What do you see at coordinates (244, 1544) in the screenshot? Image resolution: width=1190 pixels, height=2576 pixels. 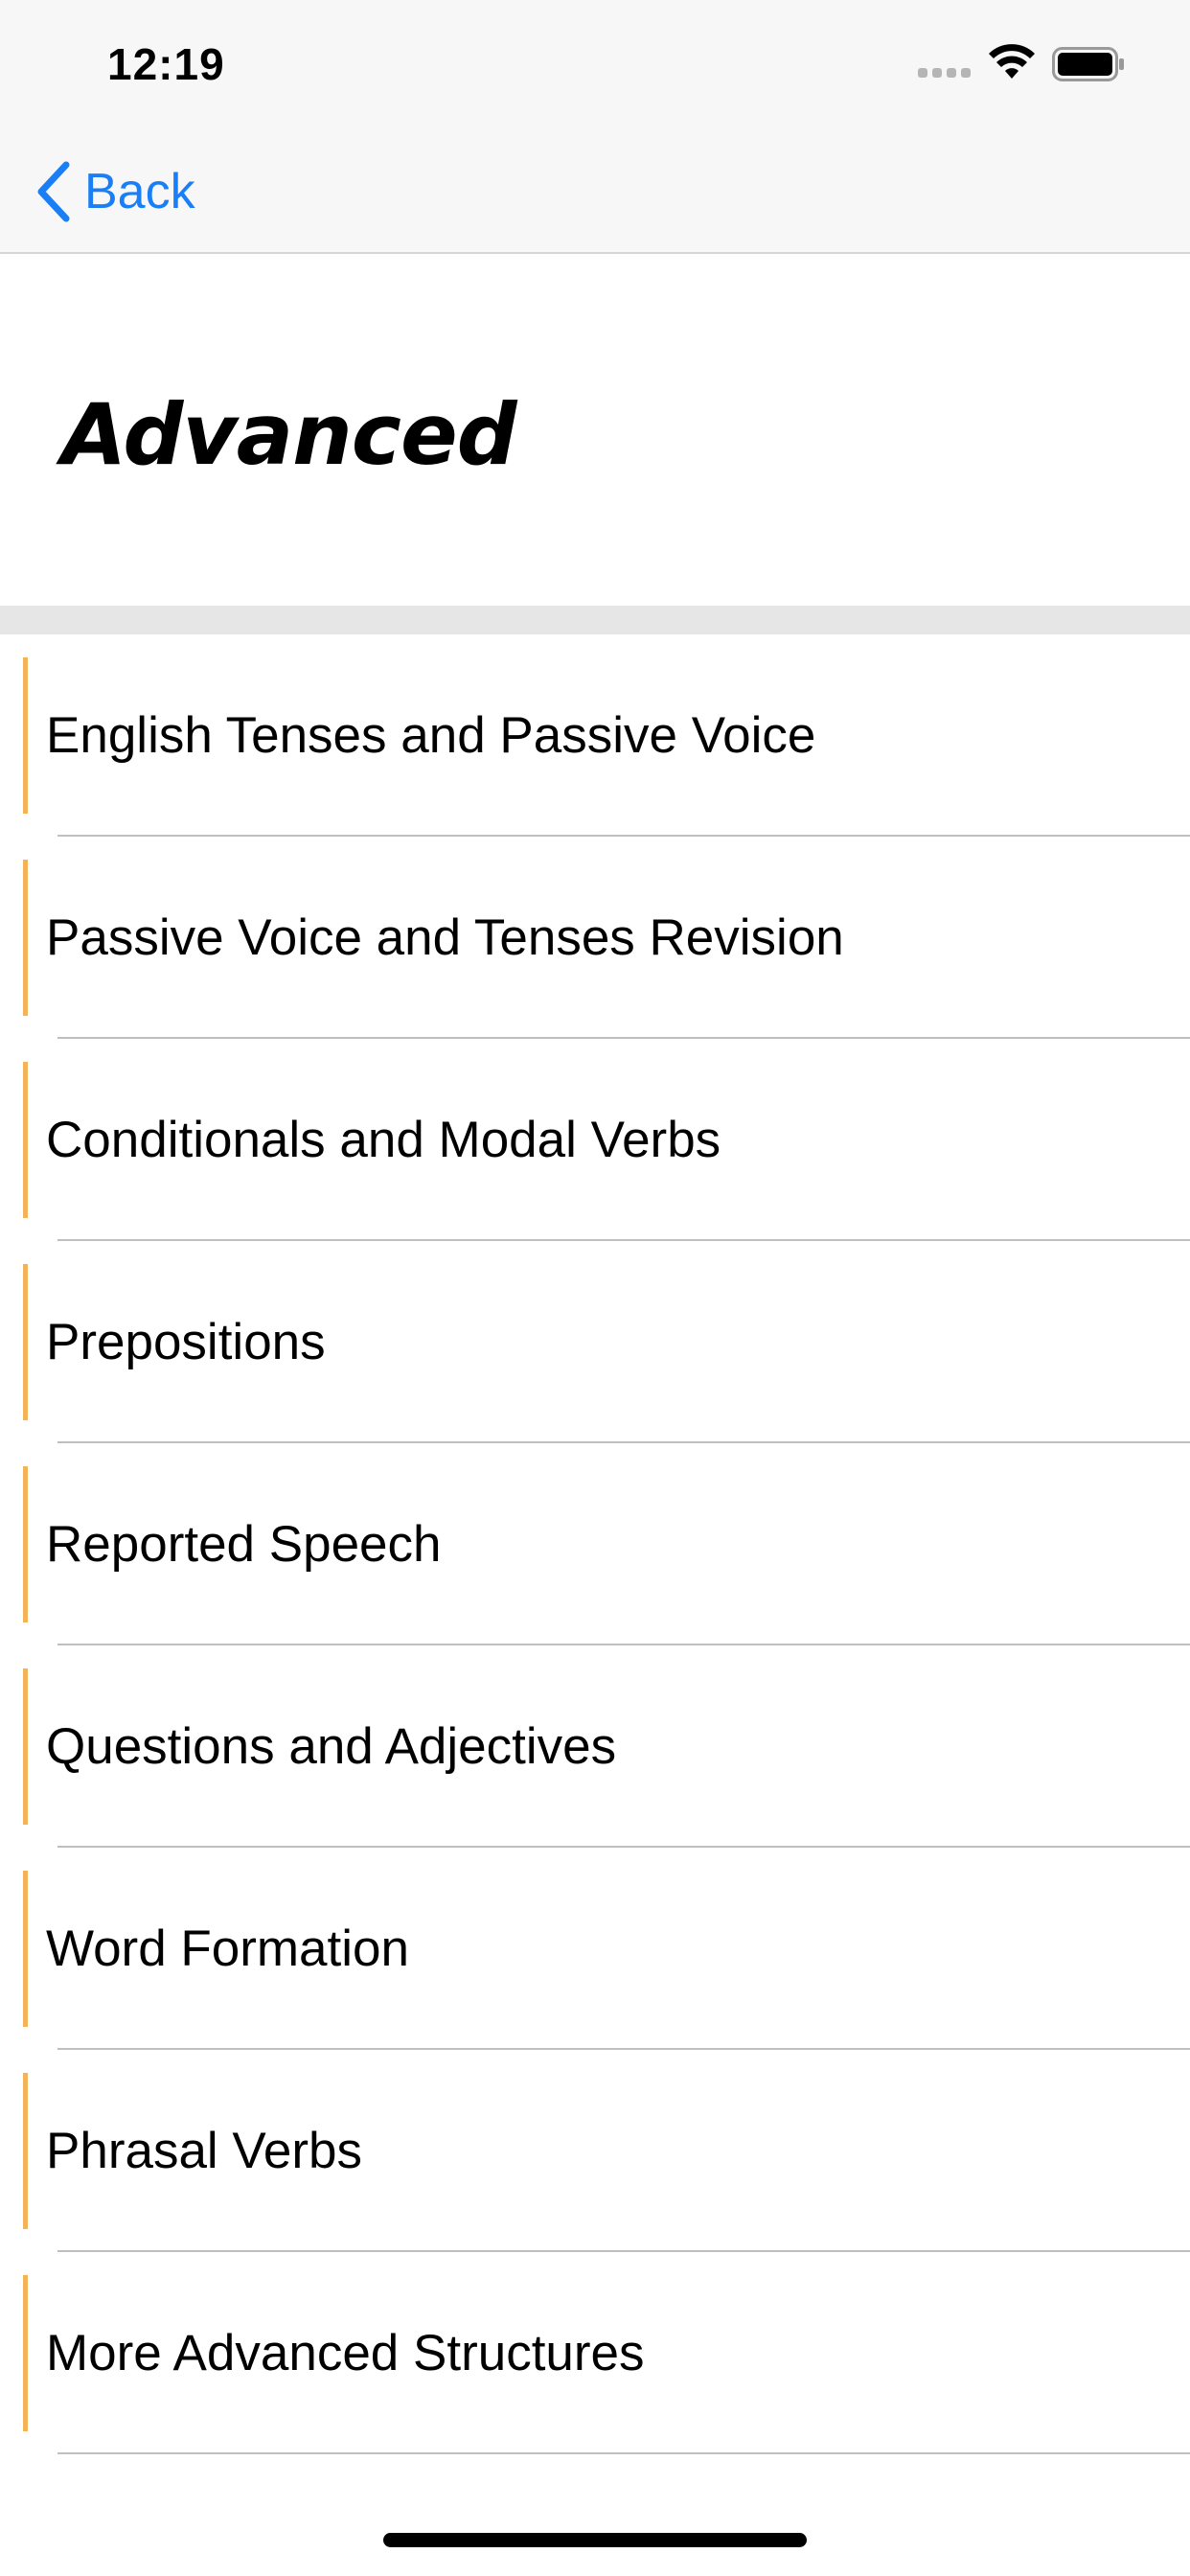 I see `list-item-label: Reported Speech` at bounding box center [244, 1544].